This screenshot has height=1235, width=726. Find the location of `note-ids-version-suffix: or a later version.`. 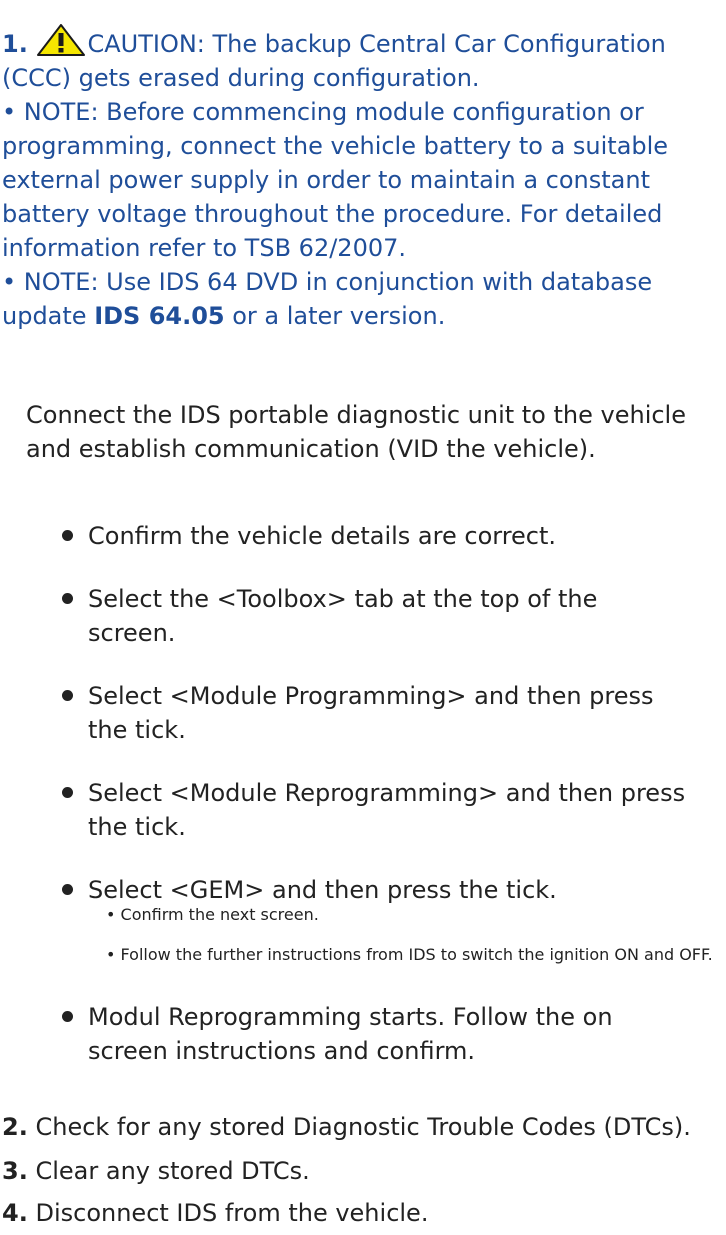

note-ids-version-suffix: or a later version. is located at coordinates (335, 316).